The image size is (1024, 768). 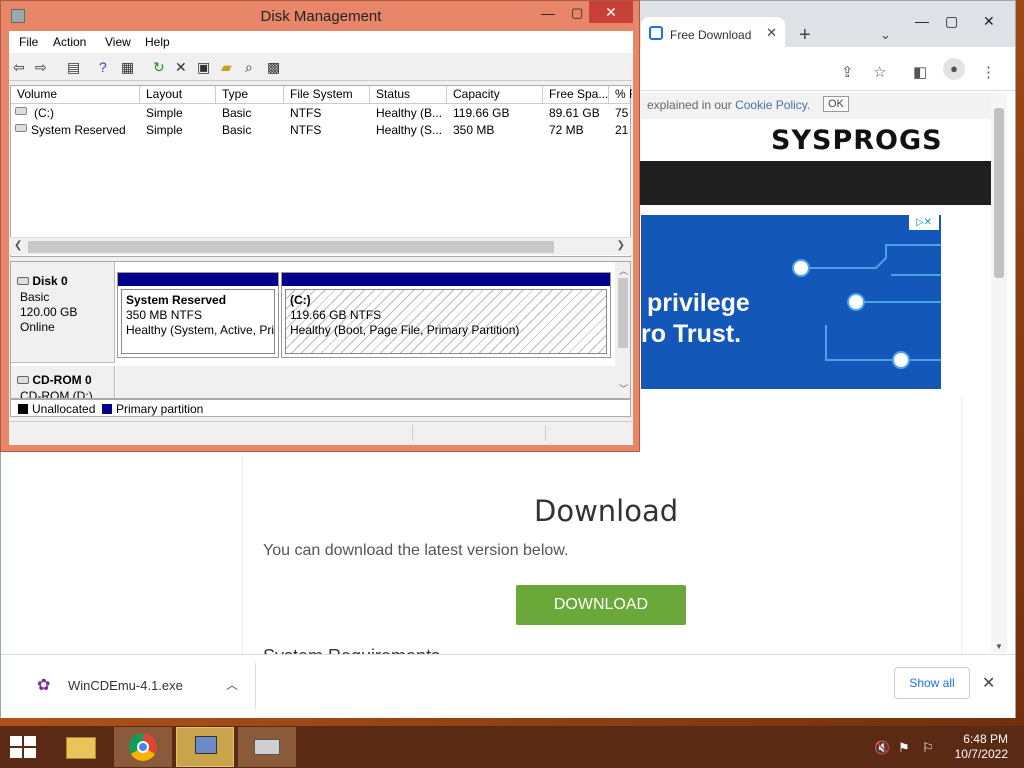 What do you see at coordinates (73, 67) in the screenshot?
I see `console-tree-icon: ▤` at bounding box center [73, 67].